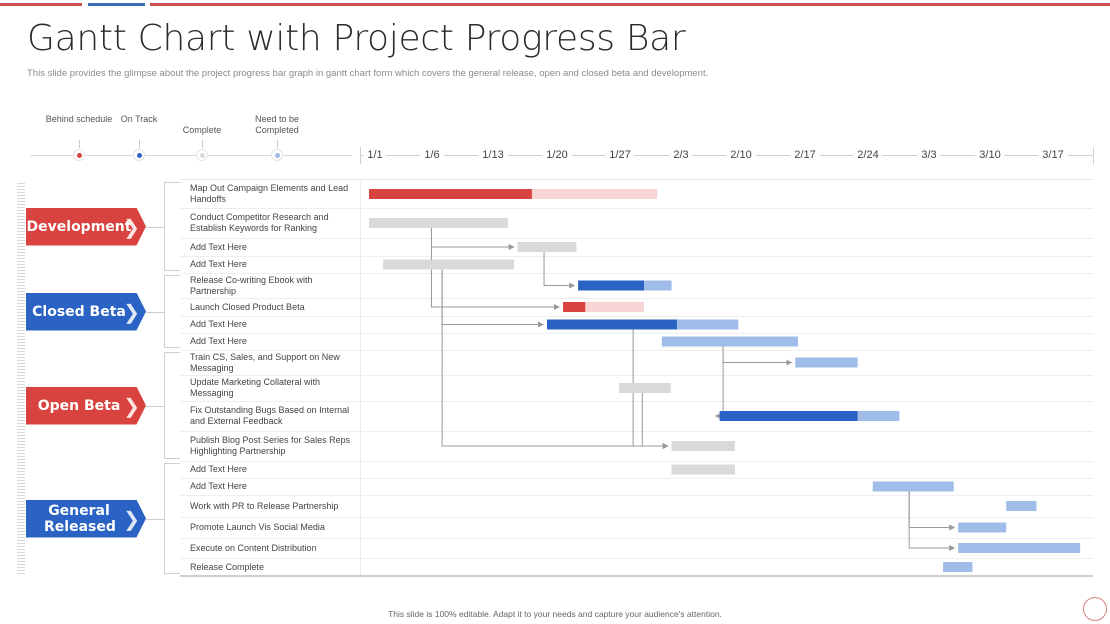  Describe the element at coordinates (1095, 609) in the screenshot. I see `corner-circle-icon` at that location.